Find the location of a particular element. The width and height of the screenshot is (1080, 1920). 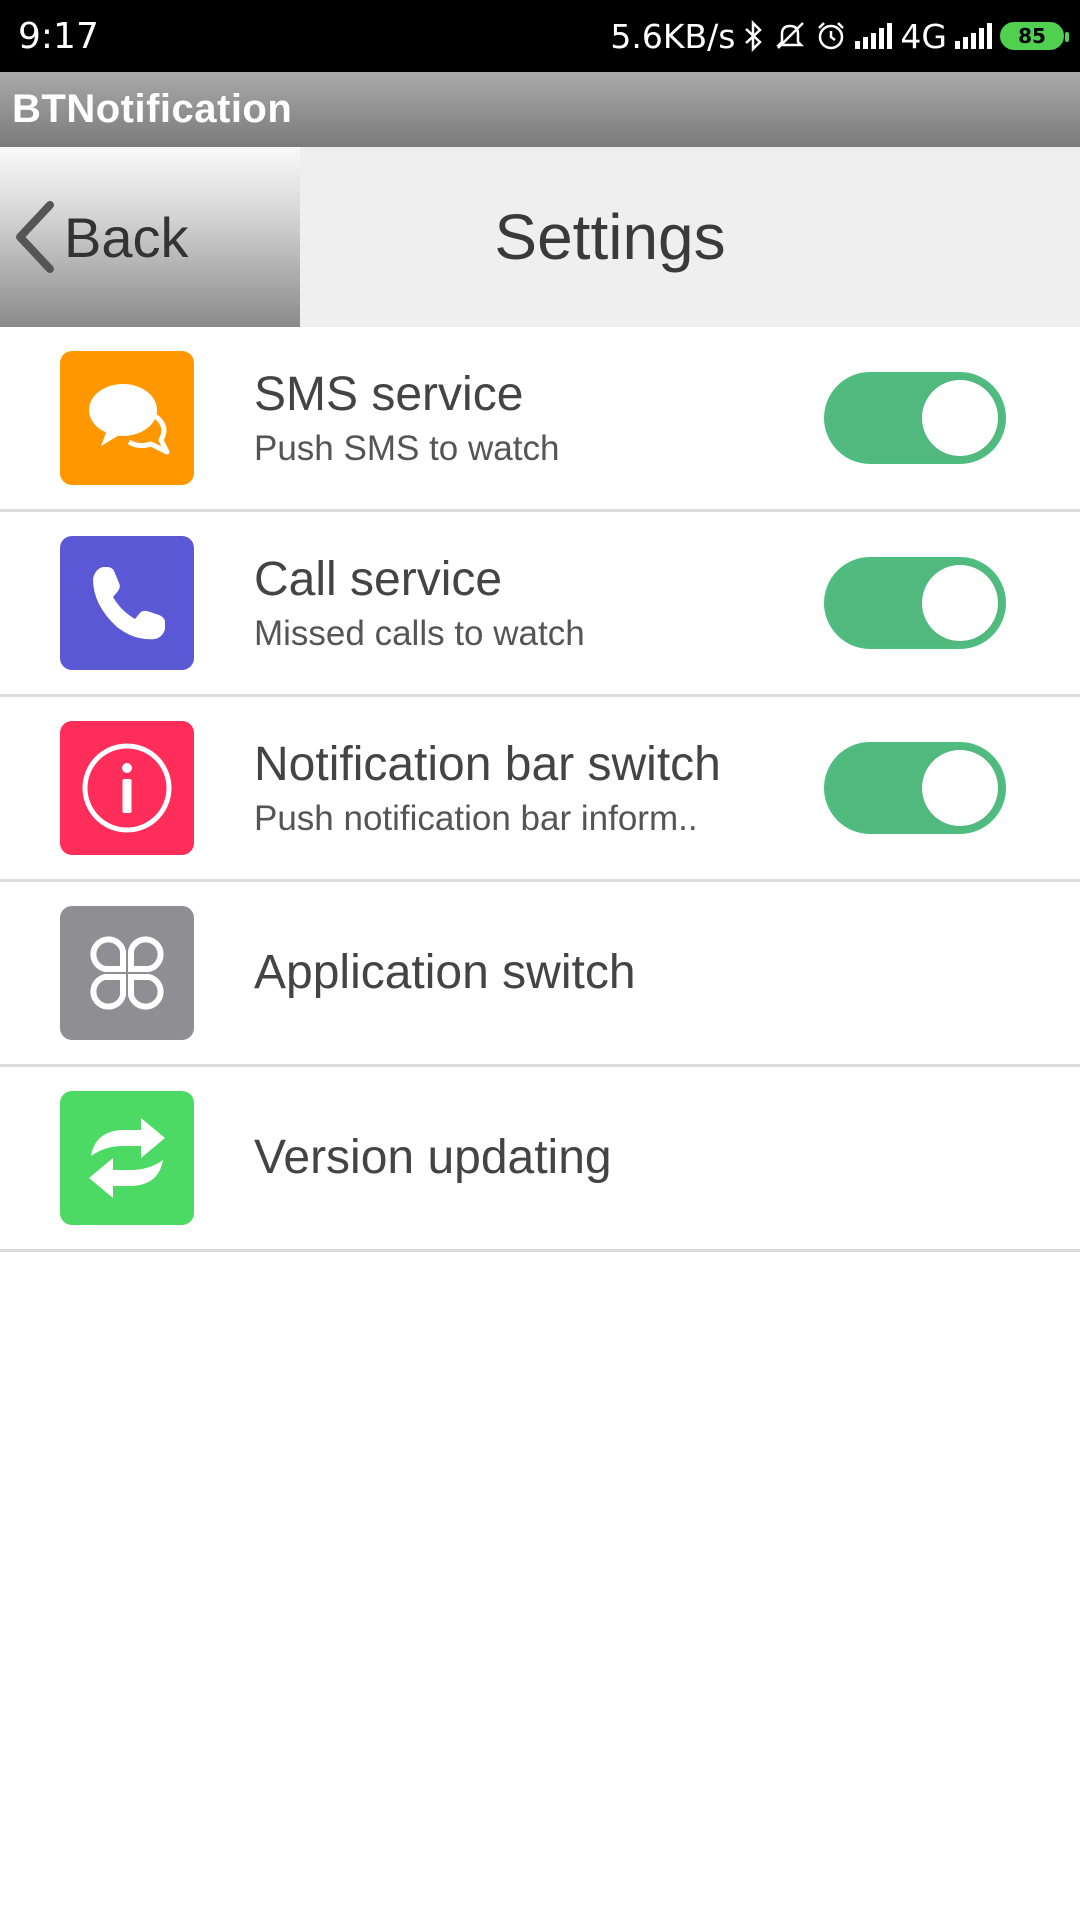

sms-service-subtitle: Push SMS to watch is located at coordinates (407, 448).